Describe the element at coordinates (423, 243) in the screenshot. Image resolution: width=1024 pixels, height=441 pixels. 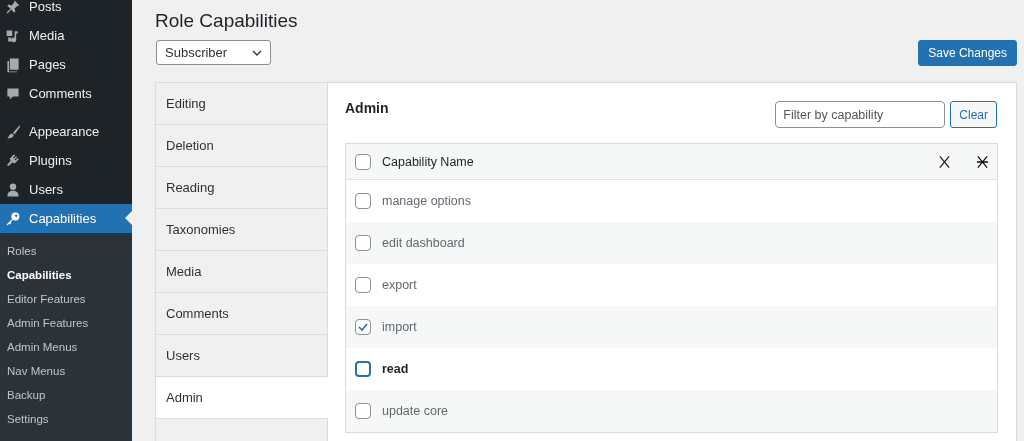
I see `capability-name: edit dashboard` at that location.